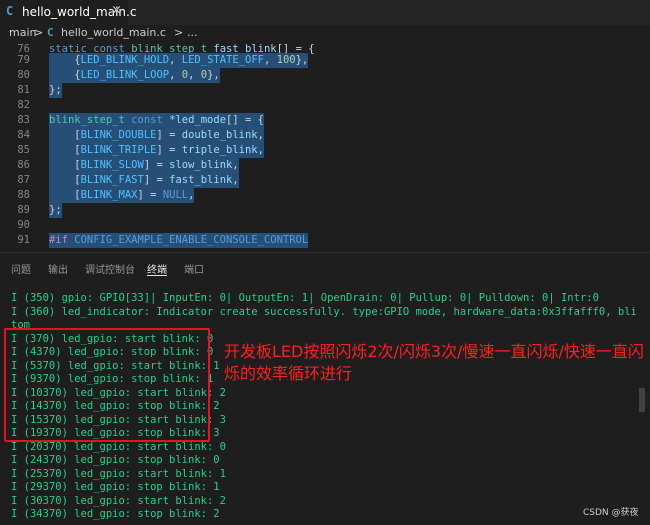 This screenshot has width=650, height=525. Describe the element at coordinates (325, 165) in the screenshot. I see `code-line: 86 [BLINK_SLOW] = slow_blink,` at that location.